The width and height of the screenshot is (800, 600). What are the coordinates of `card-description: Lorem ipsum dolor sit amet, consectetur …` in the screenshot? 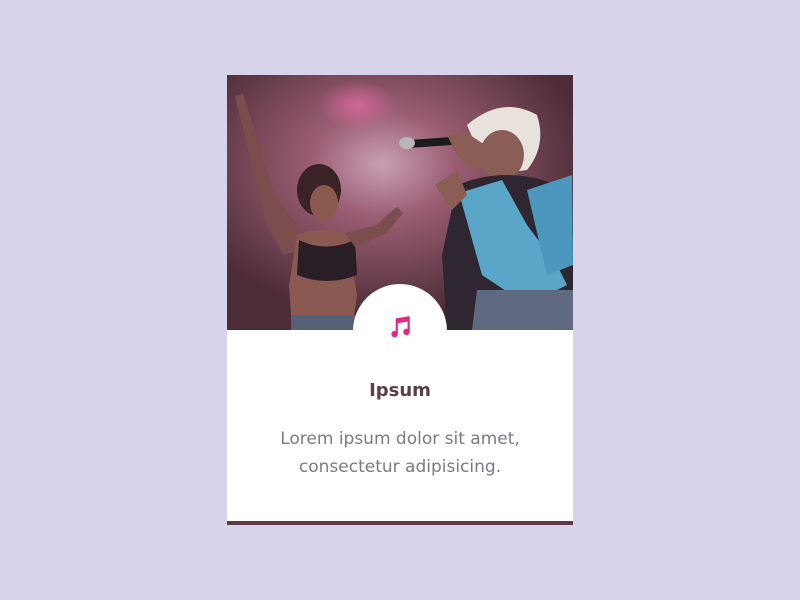 It's located at (400, 453).